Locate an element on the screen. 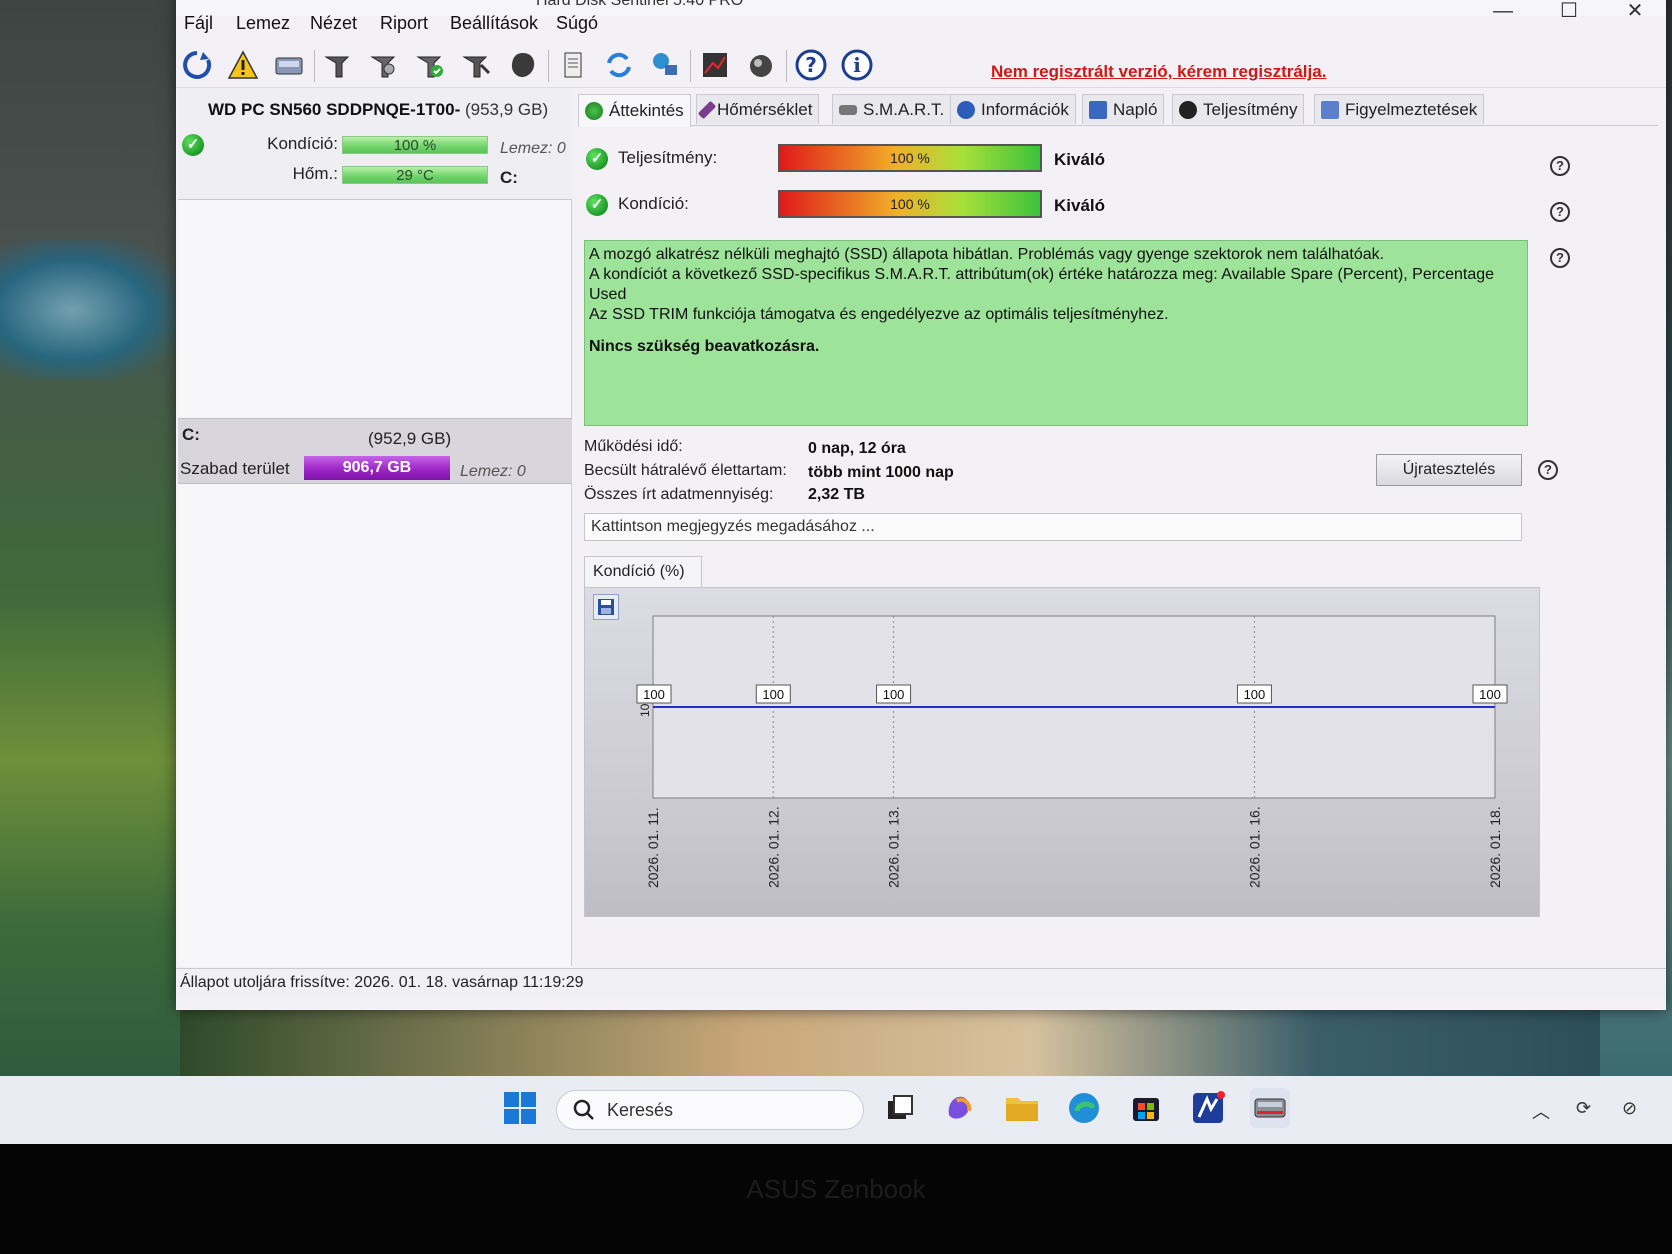 The image size is (1672, 1254). tab-smart: S.M.A.R.T. is located at coordinates (892, 109).